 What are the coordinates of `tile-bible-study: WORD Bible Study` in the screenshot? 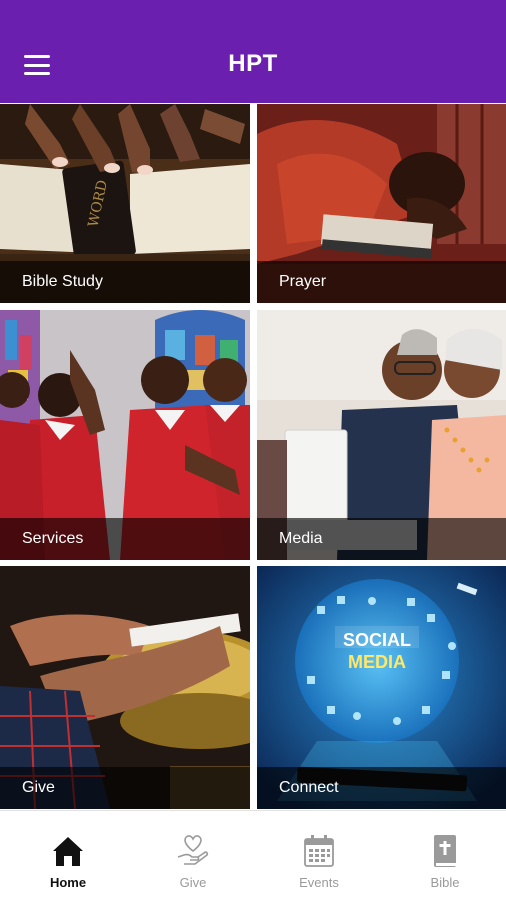 It's located at (125, 203).